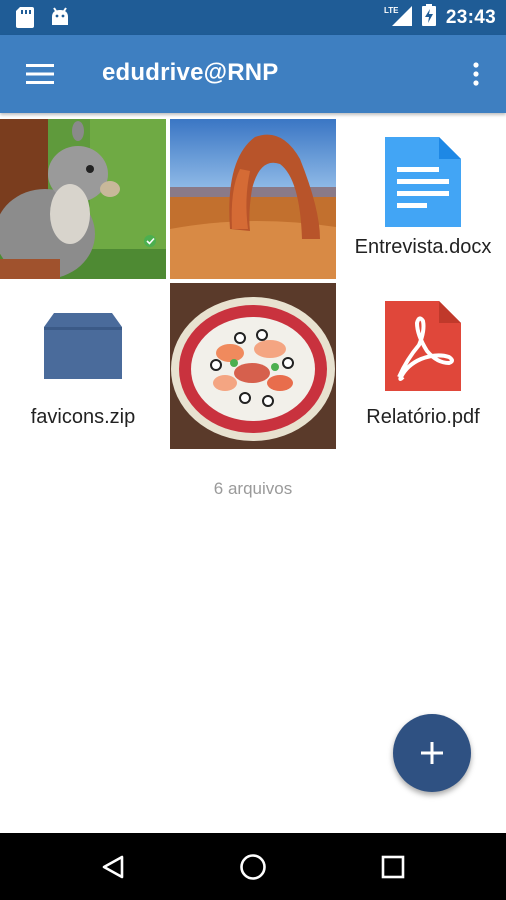 This screenshot has width=506, height=900. I want to click on file-name: favicons.zip, so click(83, 417).